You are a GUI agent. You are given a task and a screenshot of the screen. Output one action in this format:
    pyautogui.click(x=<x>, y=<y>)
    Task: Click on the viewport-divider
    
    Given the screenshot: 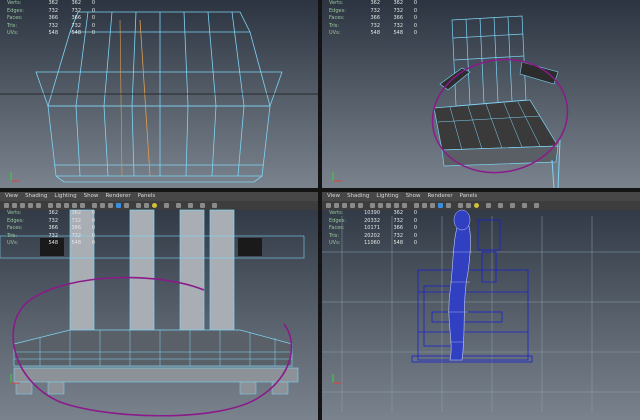 What is the action you would take?
    pyautogui.click(x=320, y=210)
    